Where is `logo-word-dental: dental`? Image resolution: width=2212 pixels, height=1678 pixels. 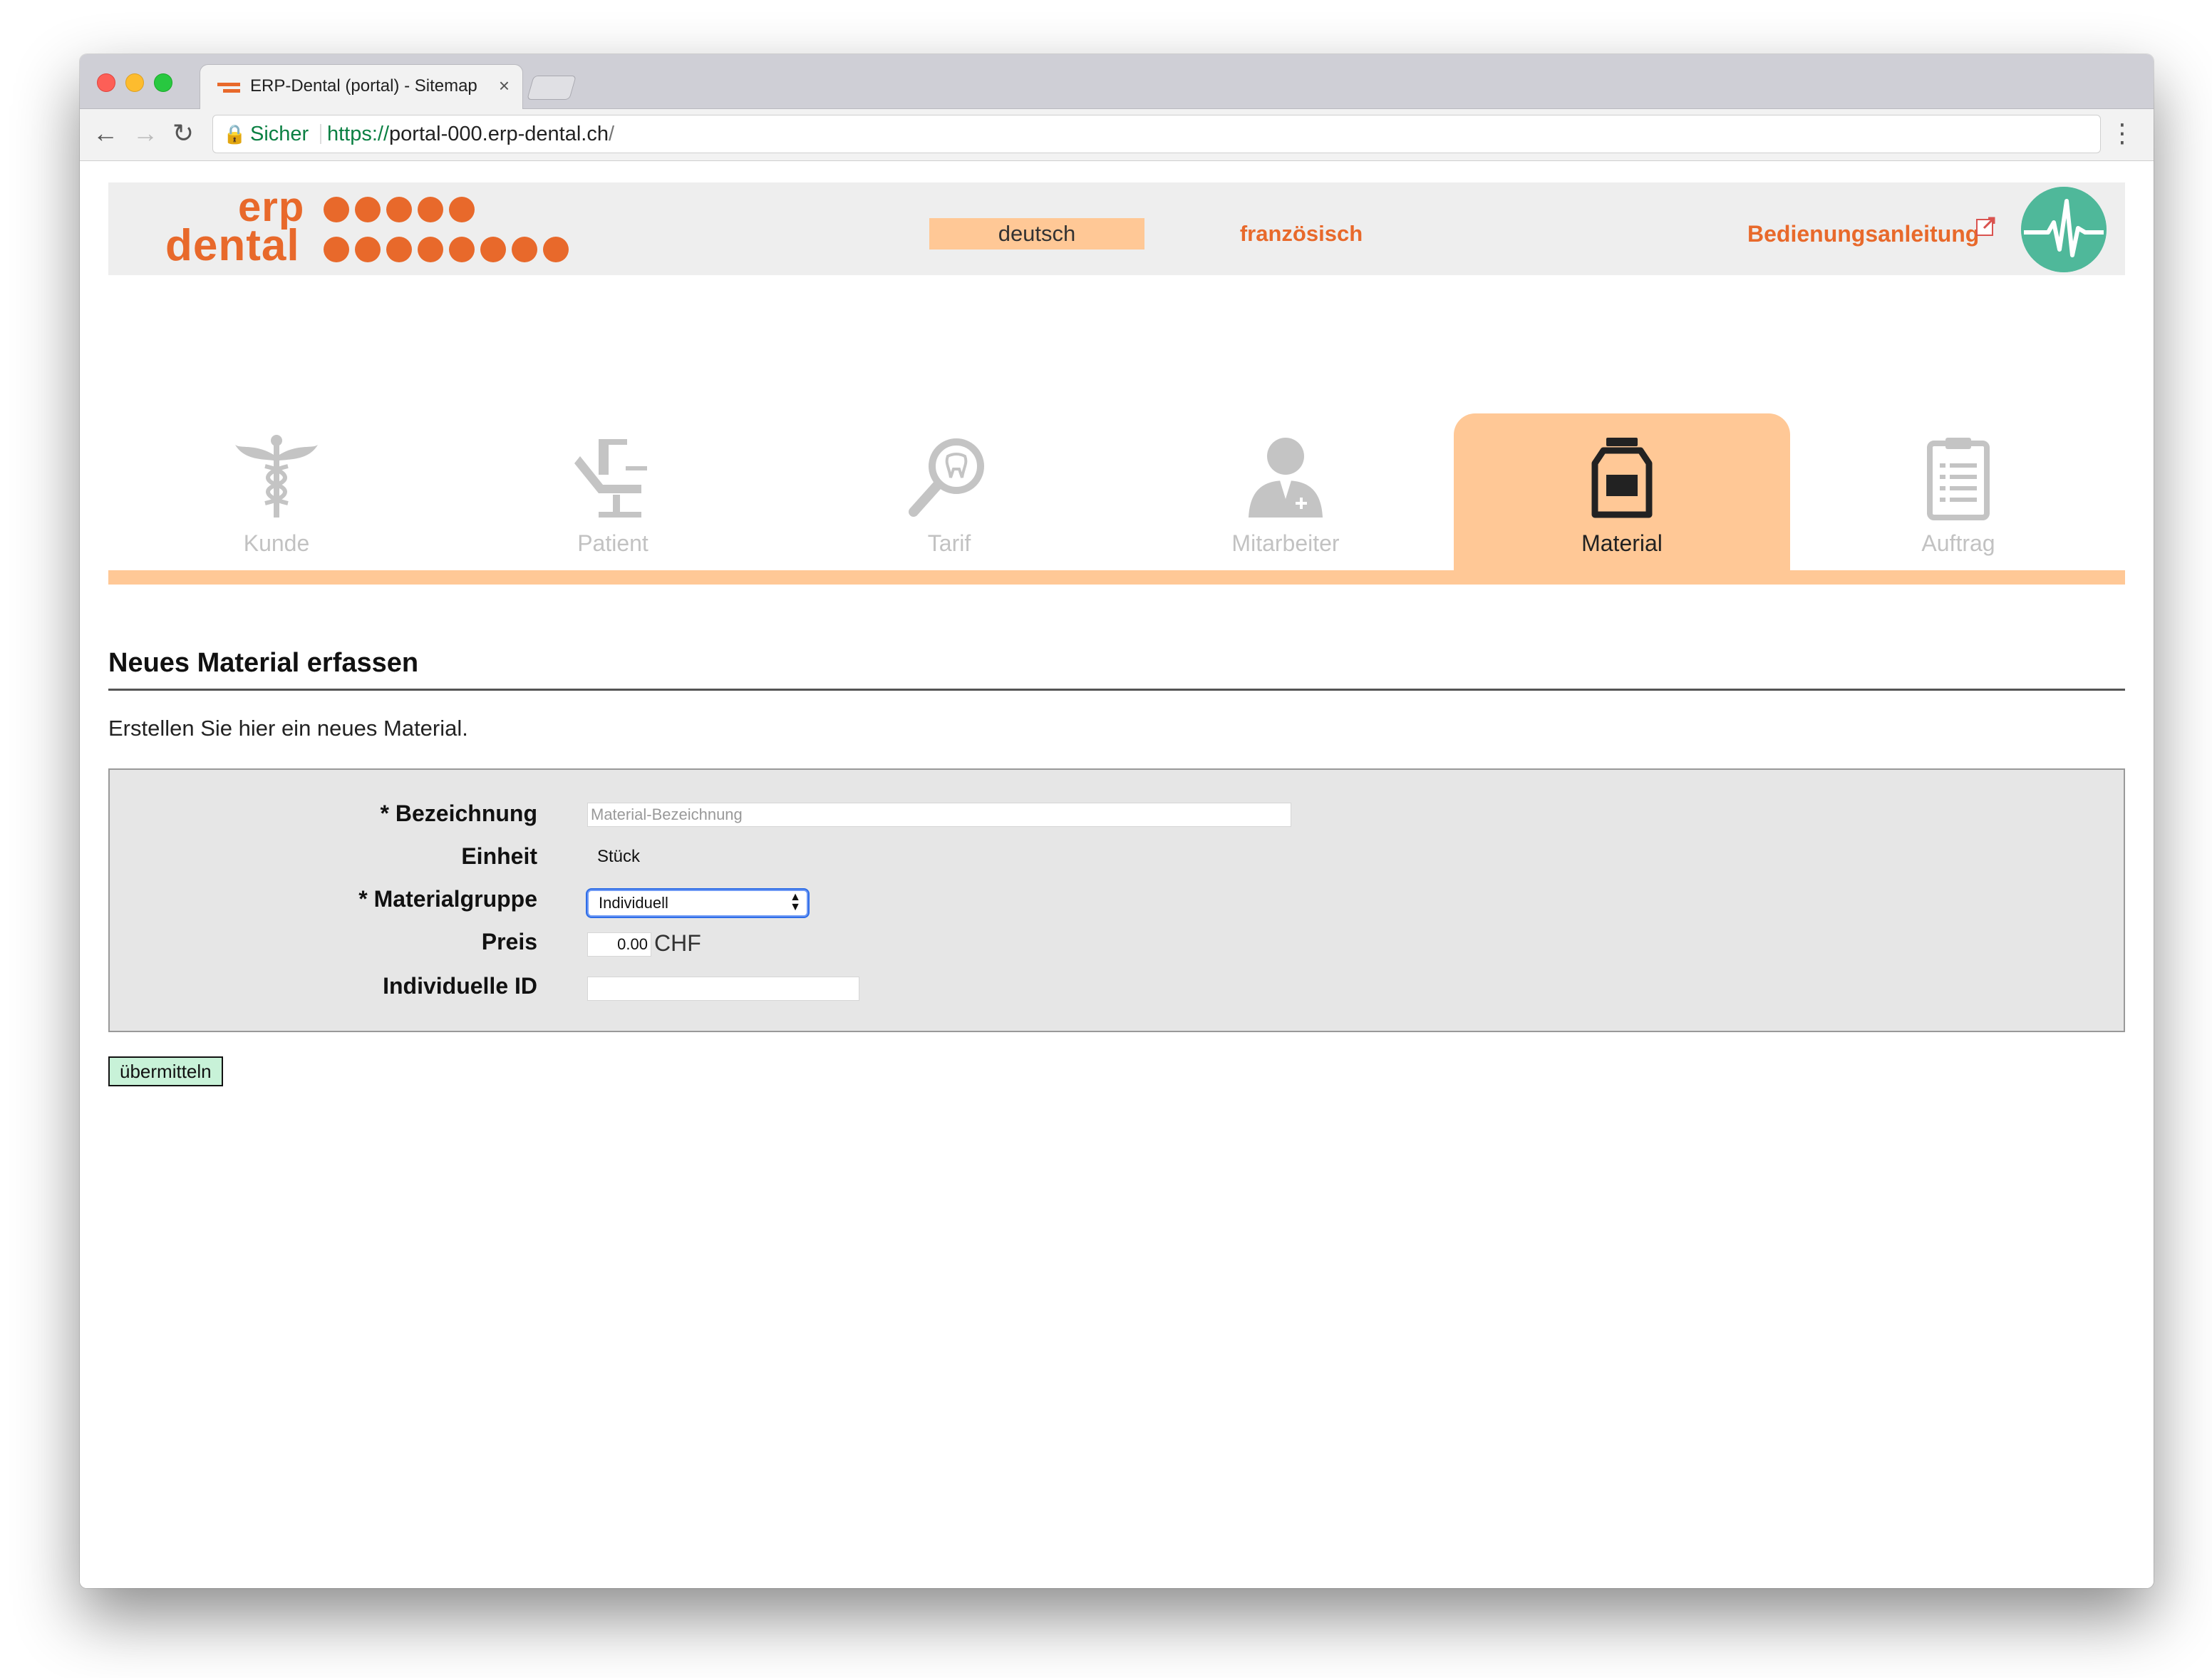
logo-word-dental: dental is located at coordinates (232, 245).